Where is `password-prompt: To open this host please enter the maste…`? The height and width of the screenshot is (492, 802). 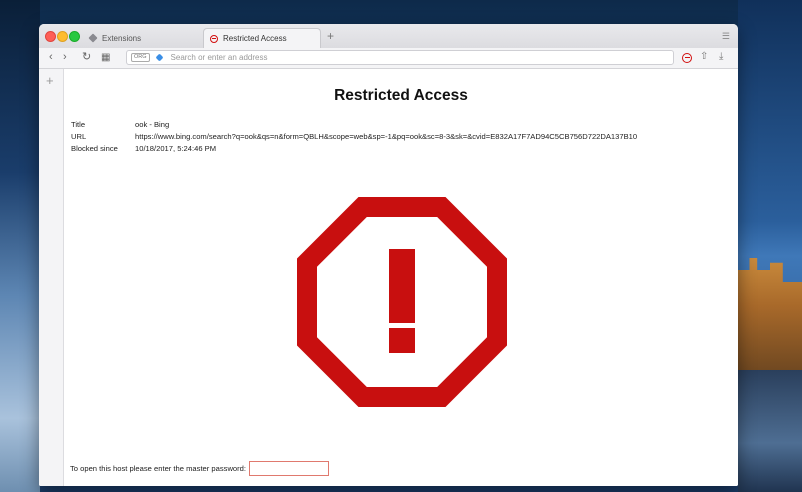 password-prompt: To open this host please enter the maste… is located at coordinates (158, 468).